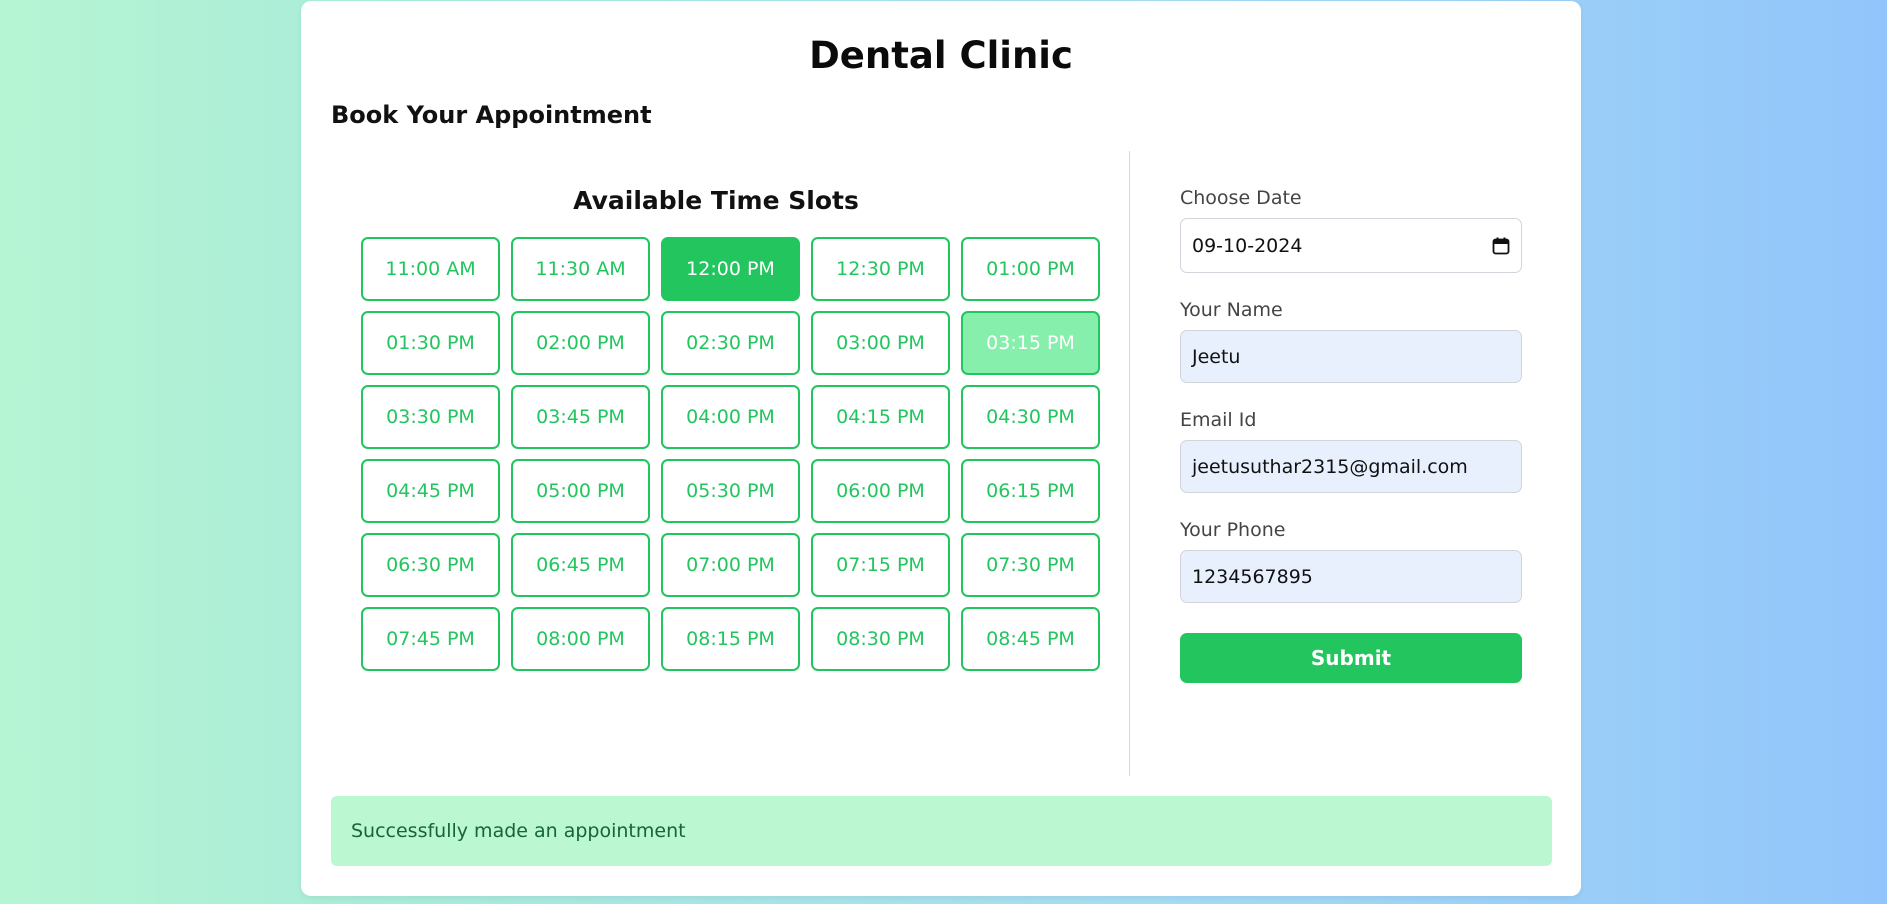  What do you see at coordinates (430, 417) in the screenshot?
I see `time-slot-button: 03:30 PM` at bounding box center [430, 417].